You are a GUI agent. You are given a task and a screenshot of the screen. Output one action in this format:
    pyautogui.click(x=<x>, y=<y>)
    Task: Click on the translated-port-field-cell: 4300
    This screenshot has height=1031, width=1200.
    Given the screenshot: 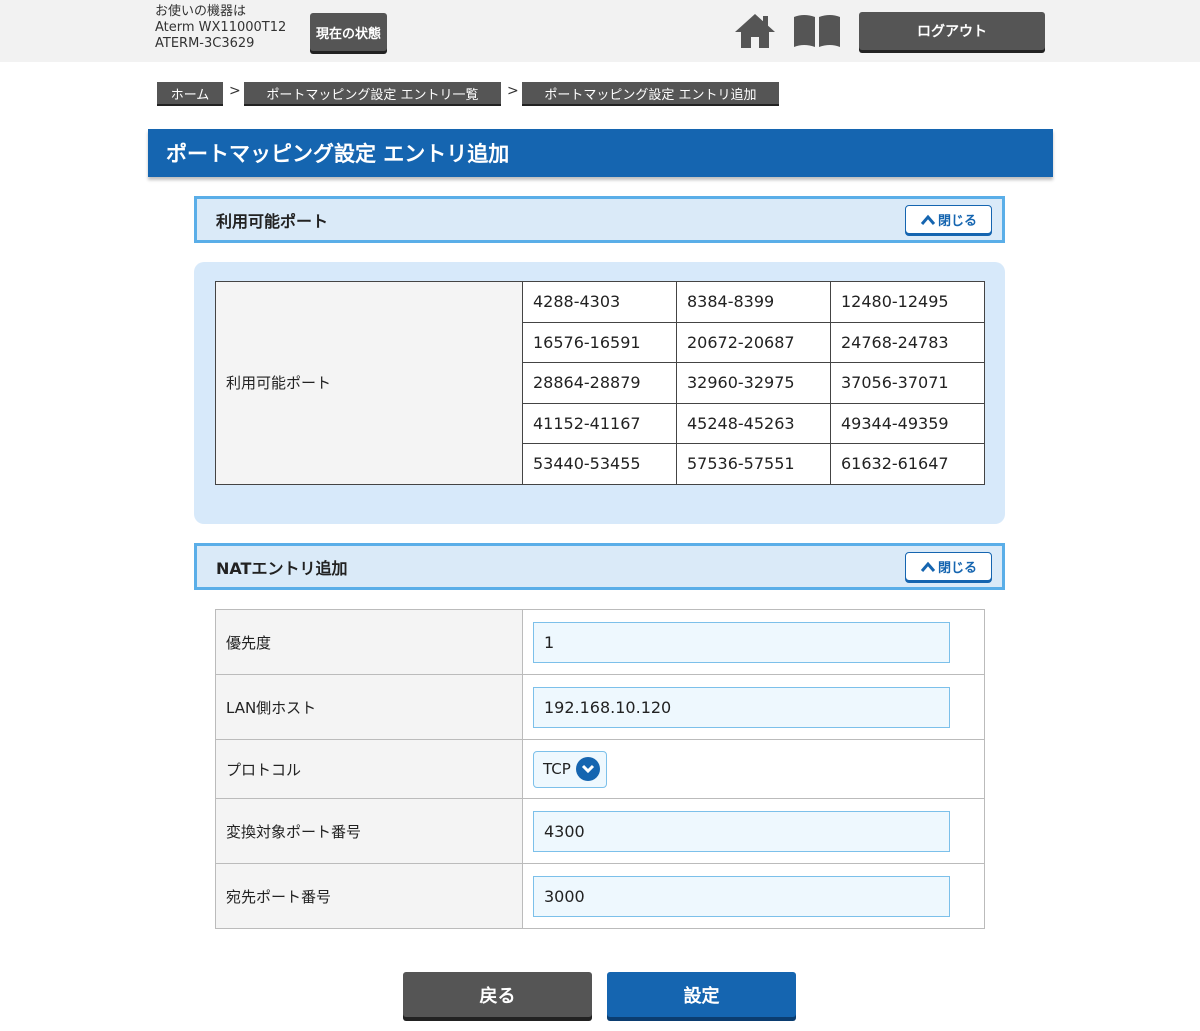 What is the action you would take?
    pyautogui.click(x=753, y=831)
    